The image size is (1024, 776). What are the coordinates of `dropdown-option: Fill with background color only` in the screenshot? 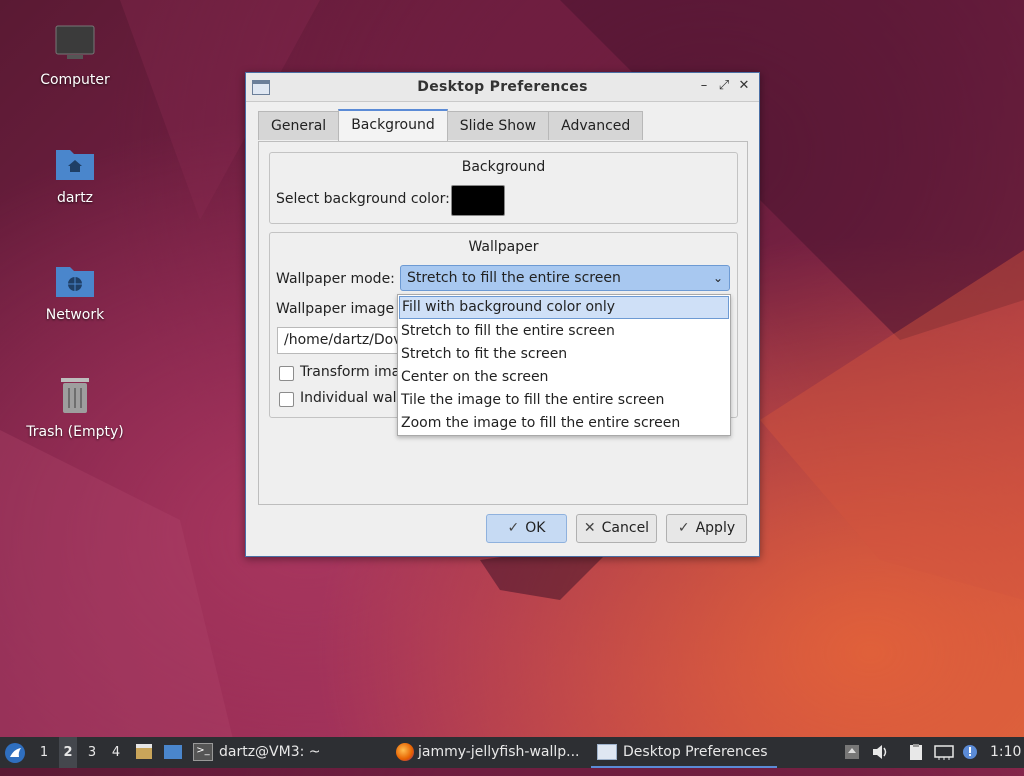 It's located at (564, 307).